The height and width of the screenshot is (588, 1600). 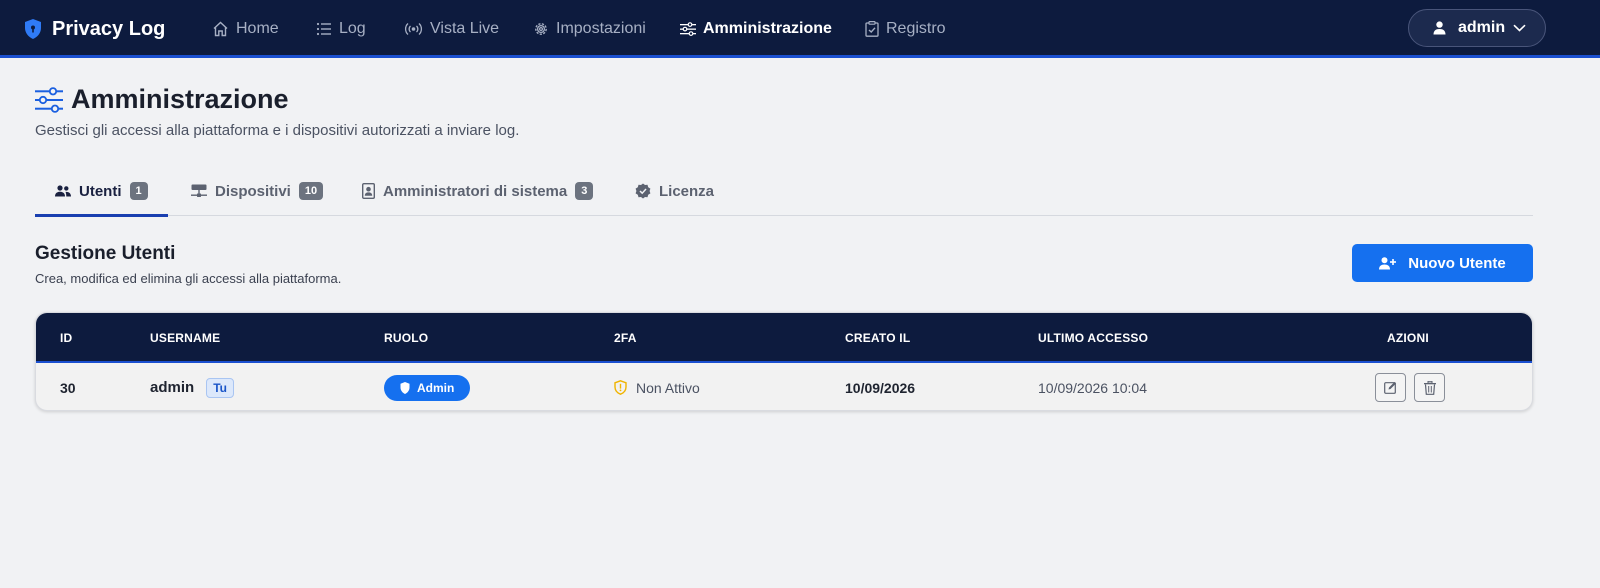 I want to click on delete-user-button, so click(x=1429, y=387).